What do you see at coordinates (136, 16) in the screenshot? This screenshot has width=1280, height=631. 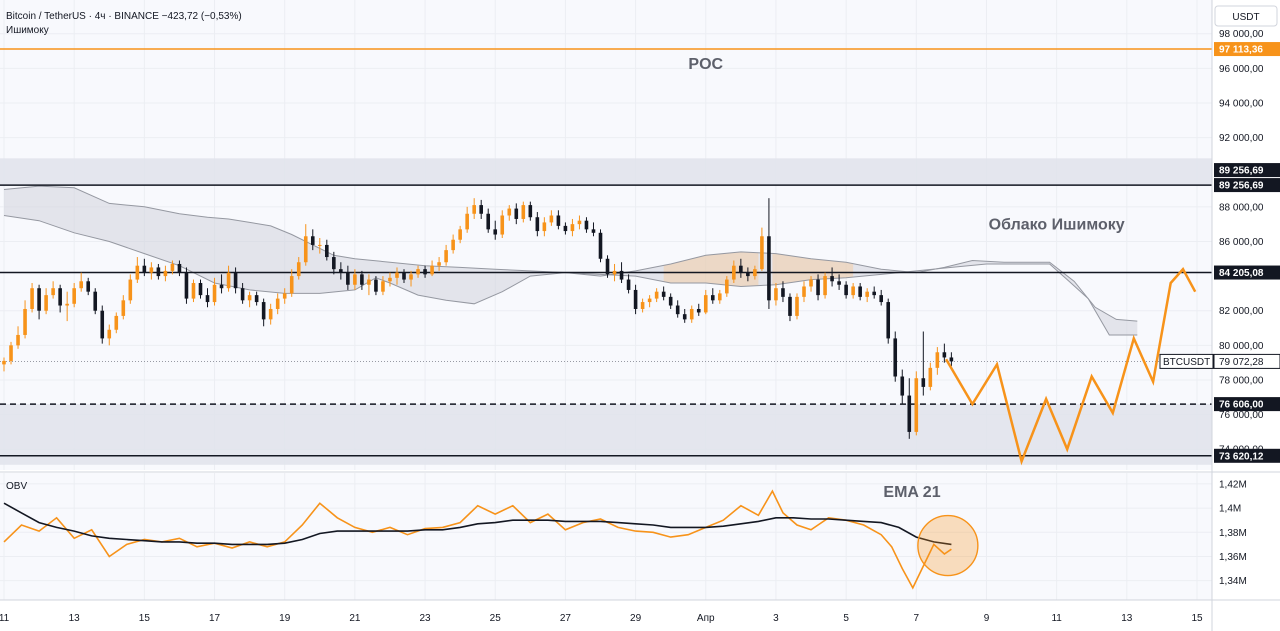 I see `exchange: BINANCE` at bounding box center [136, 16].